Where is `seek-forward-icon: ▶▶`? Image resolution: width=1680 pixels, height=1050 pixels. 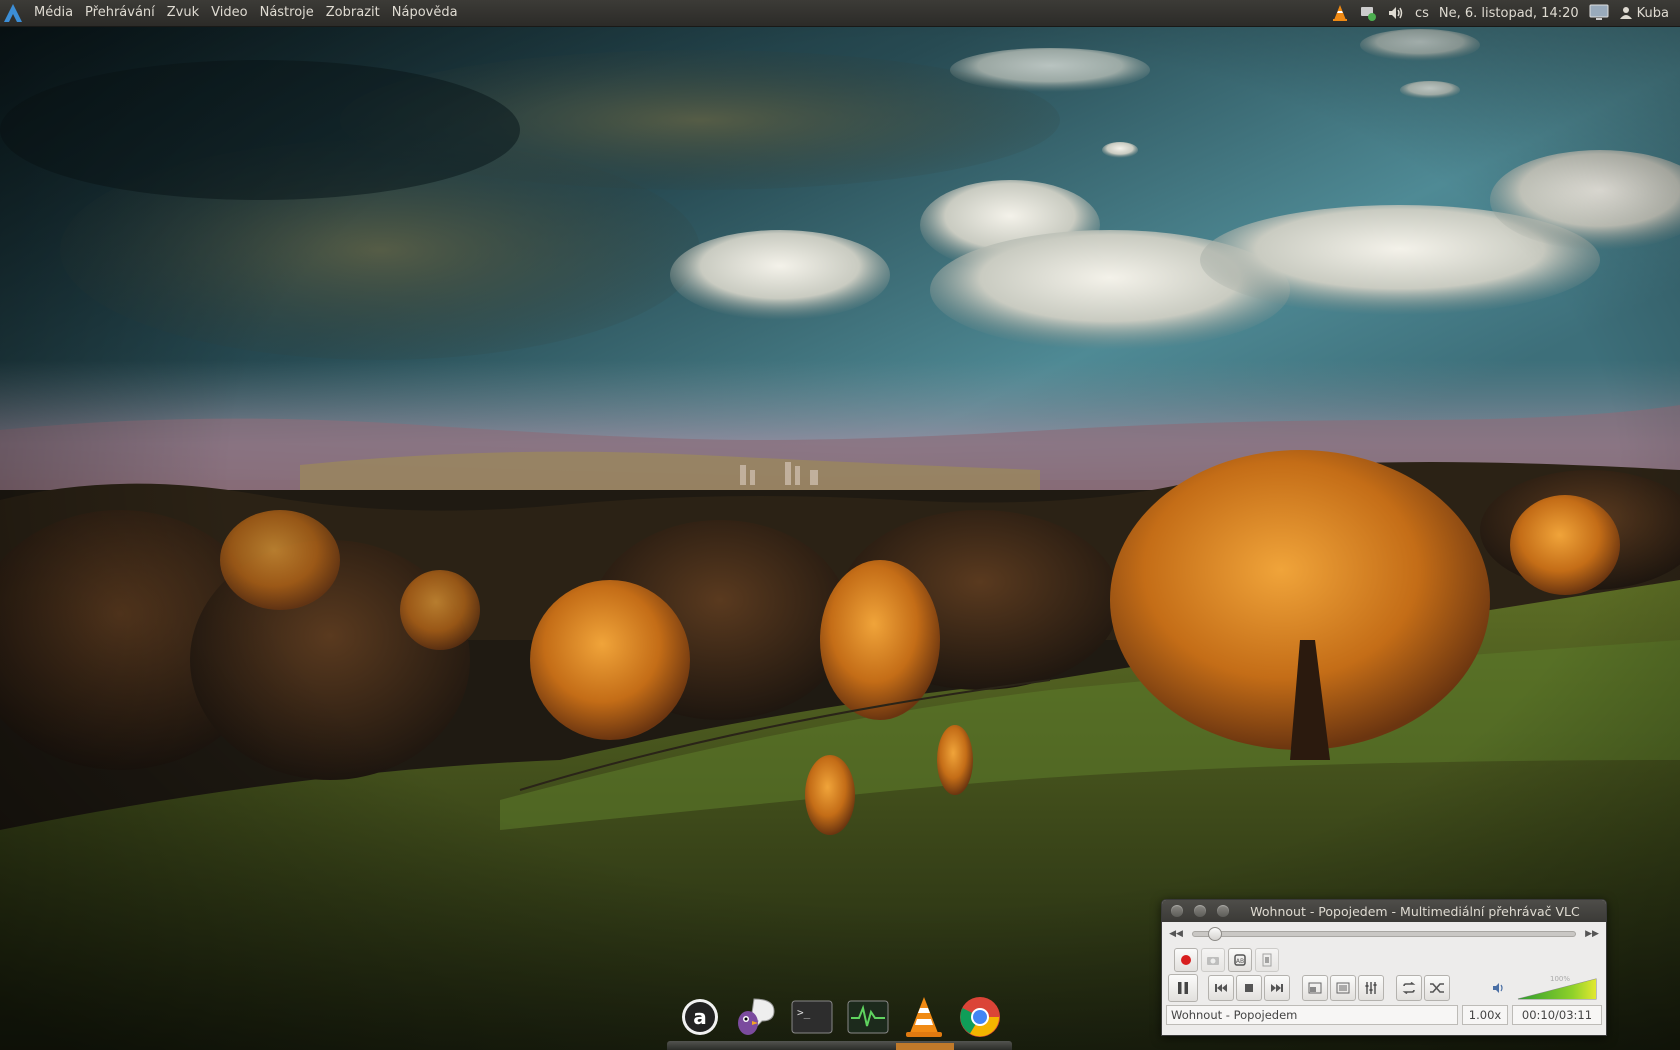 seek-forward-icon: ▶▶ is located at coordinates (1592, 934).